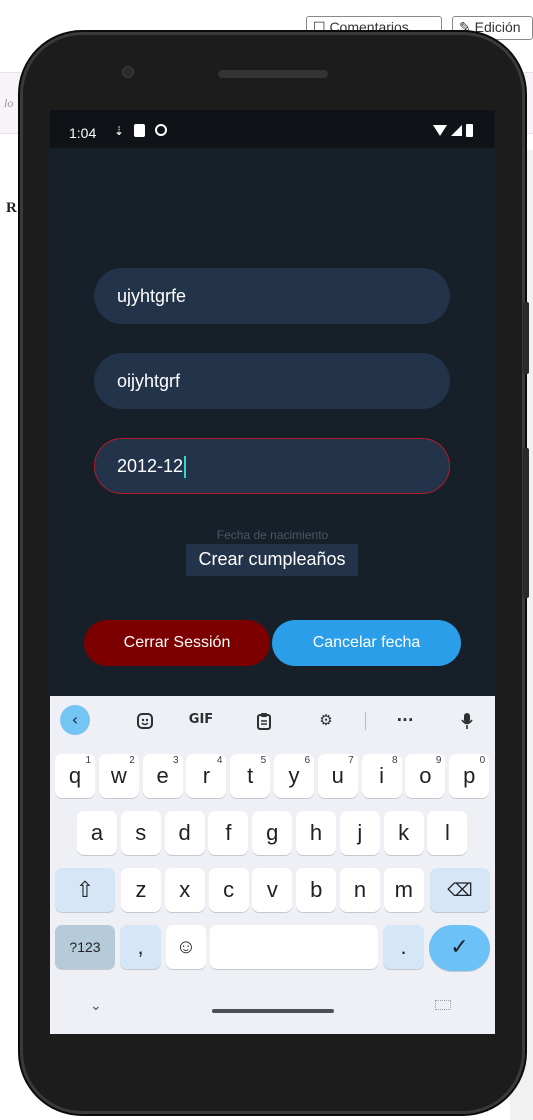 This screenshot has width=533, height=1120. What do you see at coordinates (395, 760) in the screenshot?
I see `key-i-number-hint: 8` at bounding box center [395, 760].